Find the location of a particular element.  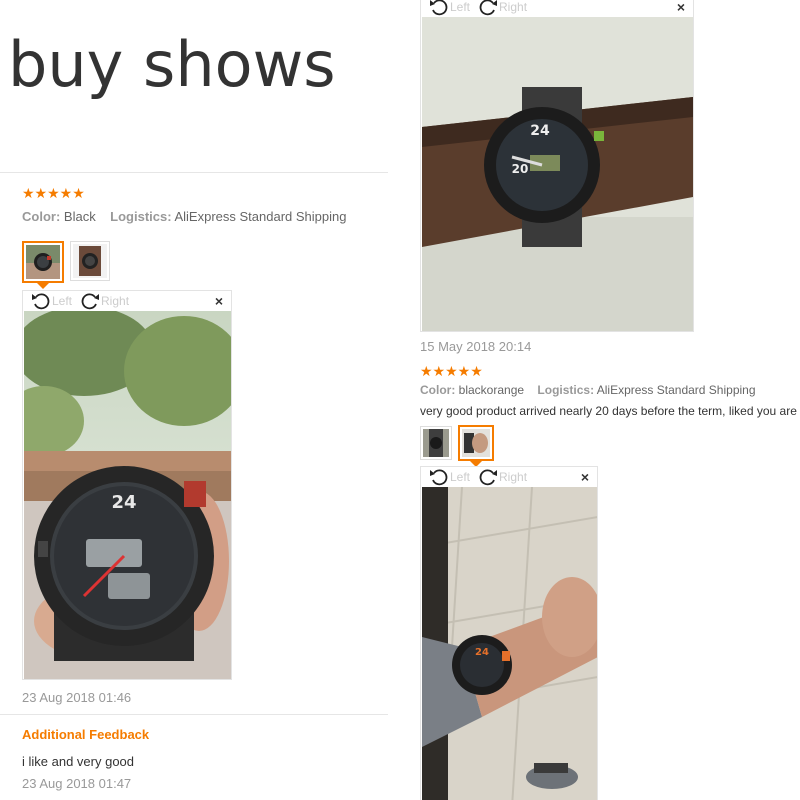

review-photo: 24 20 is located at coordinates (557, 174).